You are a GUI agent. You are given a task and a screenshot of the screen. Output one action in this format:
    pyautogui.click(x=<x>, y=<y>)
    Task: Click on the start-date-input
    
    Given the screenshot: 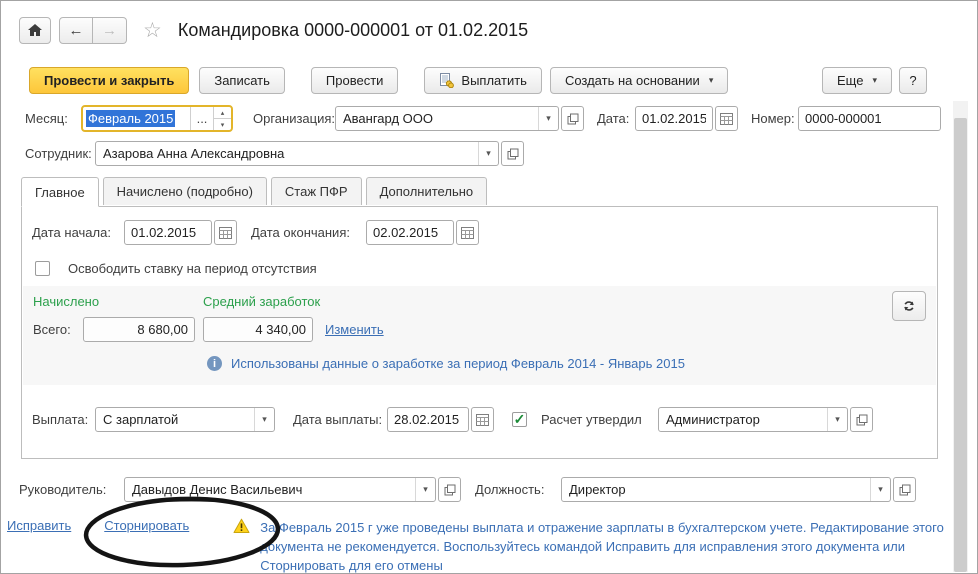 What is the action you would take?
    pyautogui.click(x=168, y=232)
    